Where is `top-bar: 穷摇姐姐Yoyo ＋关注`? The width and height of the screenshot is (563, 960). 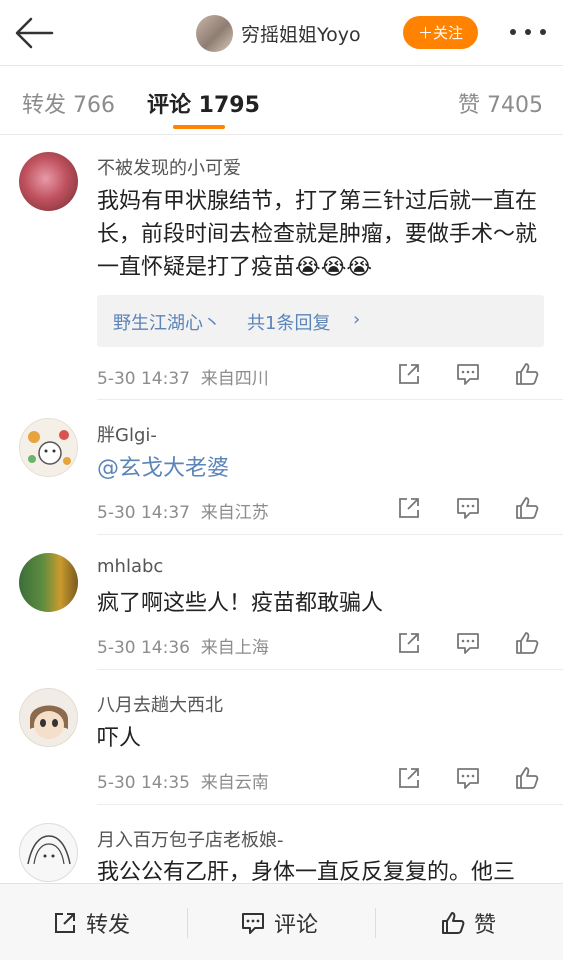 top-bar: 穷摇姐姐Yoyo ＋关注 is located at coordinates (281, 33).